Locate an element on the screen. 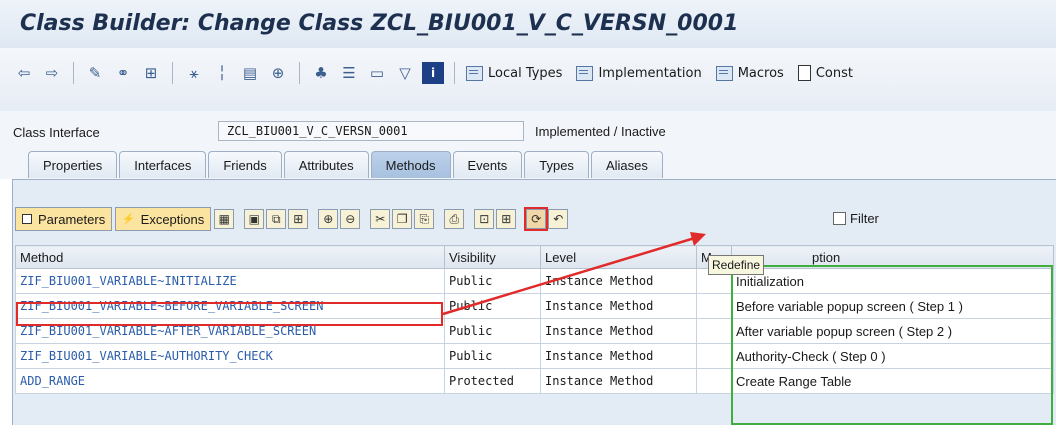 The height and width of the screenshot is (425, 1056). annotation-arrow is located at coordinates (574, 274).